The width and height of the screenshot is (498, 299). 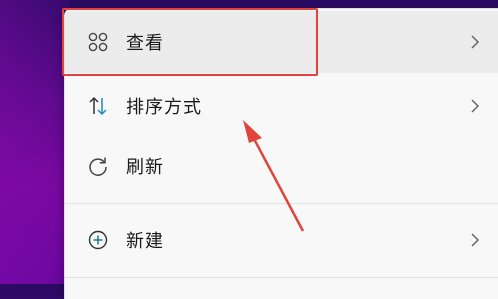 I want to click on grid-view-icon, so click(x=98, y=42).